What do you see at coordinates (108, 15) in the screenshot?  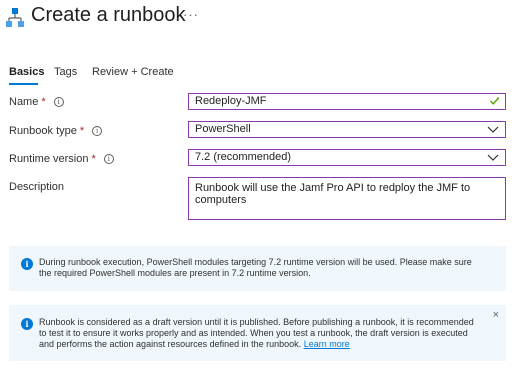 I see `page-title: Create a runbook` at bounding box center [108, 15].